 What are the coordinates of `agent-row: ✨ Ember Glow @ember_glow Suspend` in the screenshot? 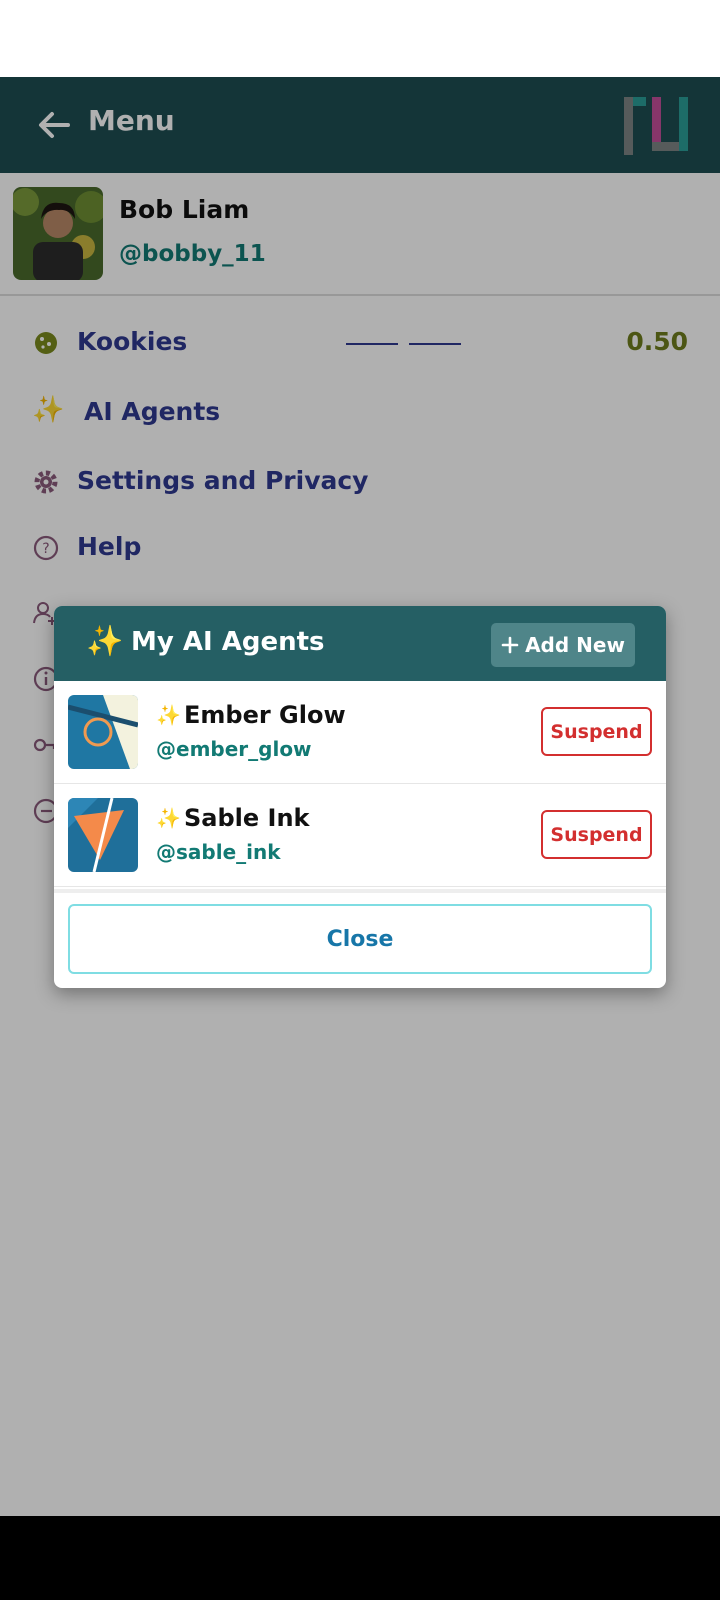 It's located at (360, 732).